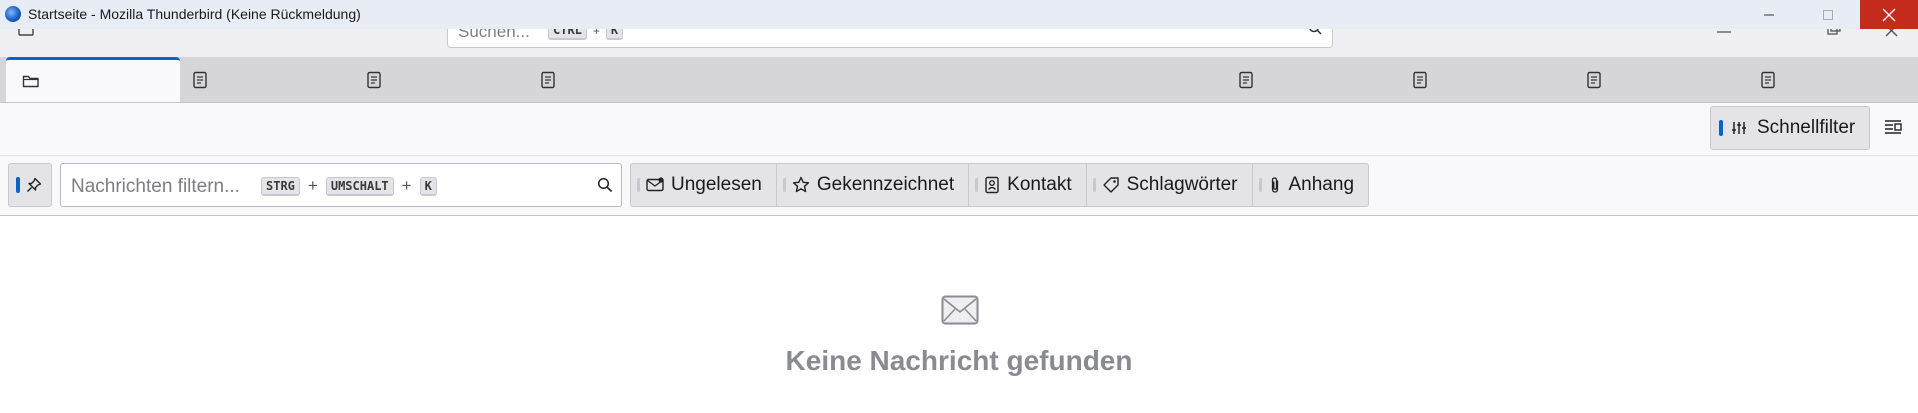 The width and height of the screenshot is (1918, 413). I want to click on thunderbird-logo-icon, so click(13, 14).